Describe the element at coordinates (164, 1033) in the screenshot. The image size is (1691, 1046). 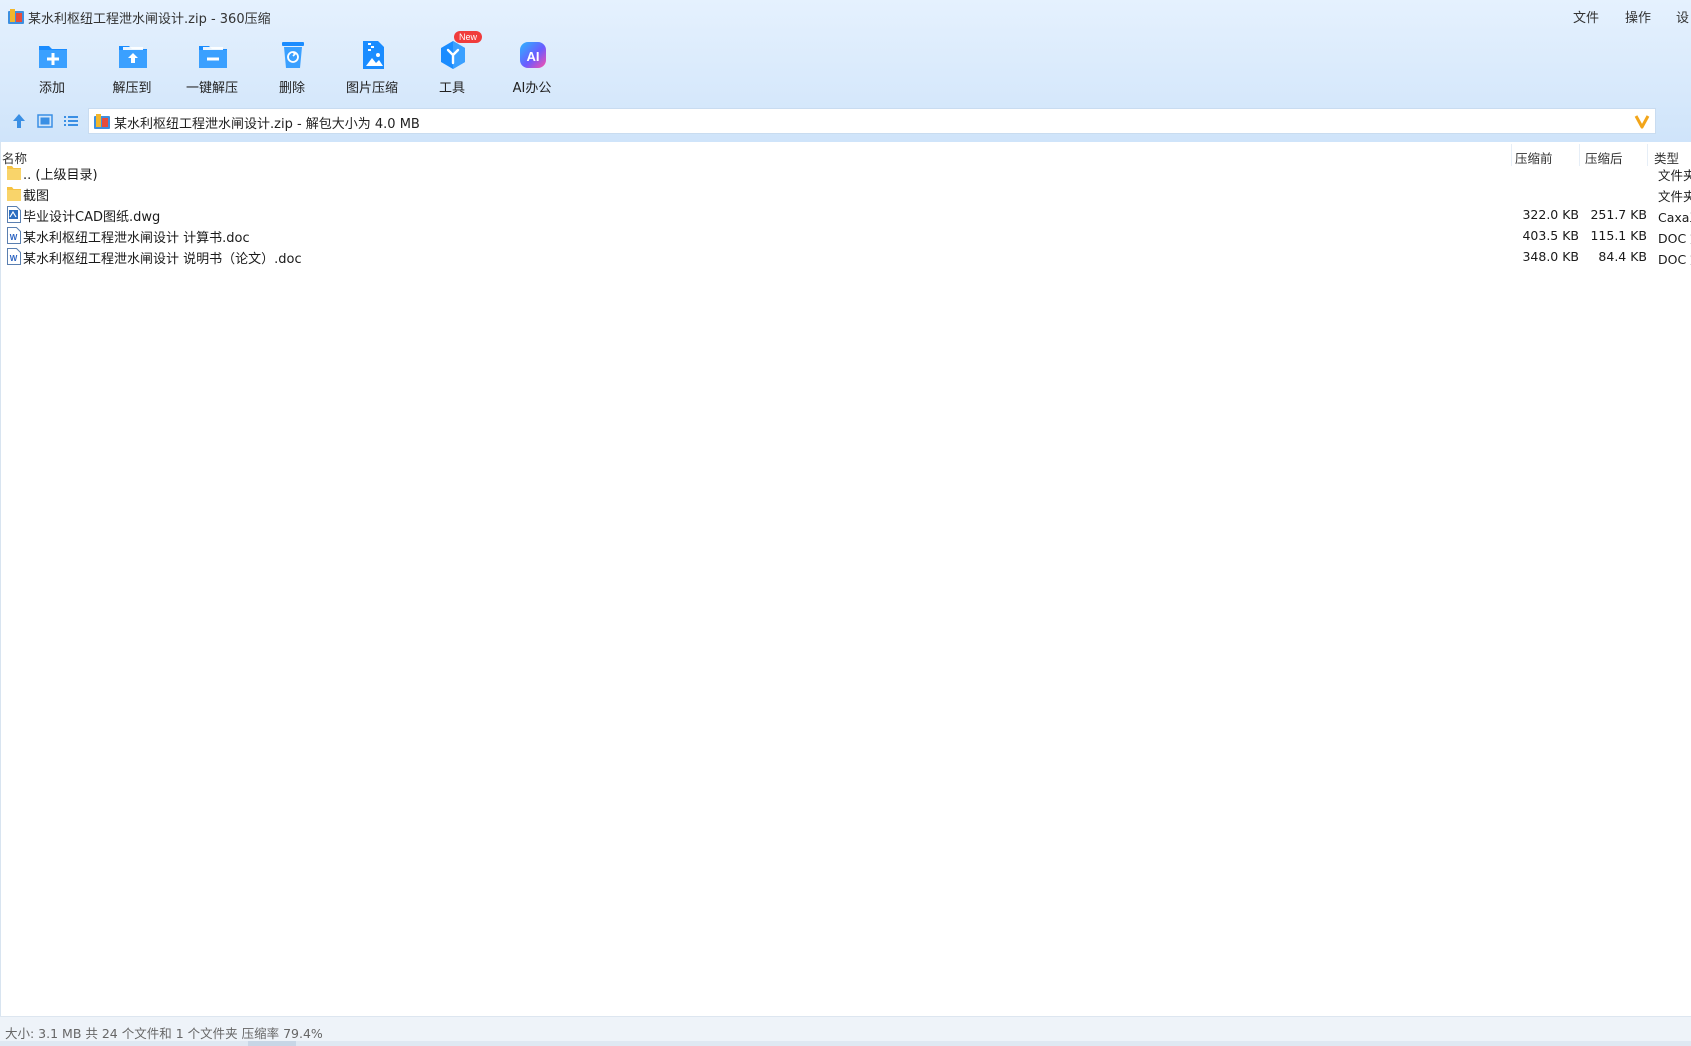
I see `status-text: 大小: 3.1 MB 共 24 个文件和 1 个文件夹 压缩率 79.4%` at that location.